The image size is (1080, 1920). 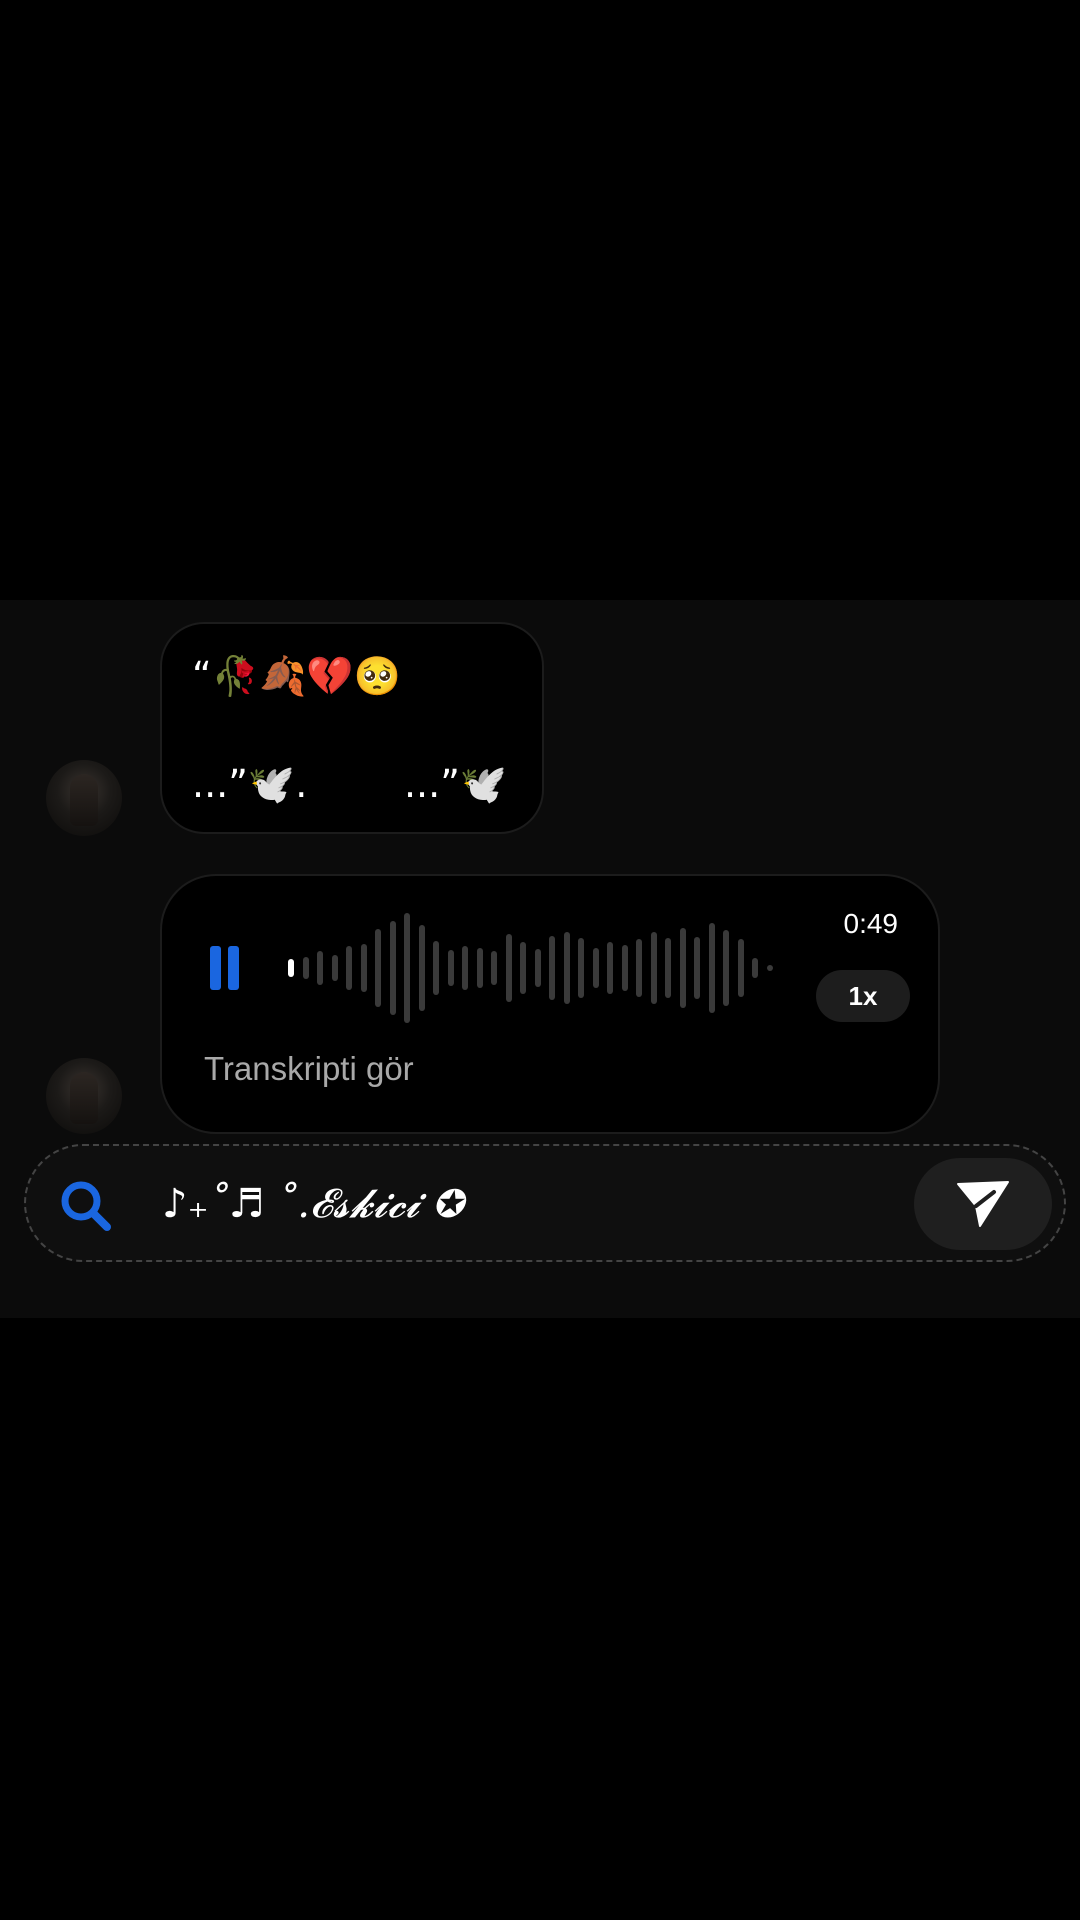 What do you see at coordinates (863, 996) in the screenshot?
I see `playback-speed-button: 1x` at bounding box center [863, 996].